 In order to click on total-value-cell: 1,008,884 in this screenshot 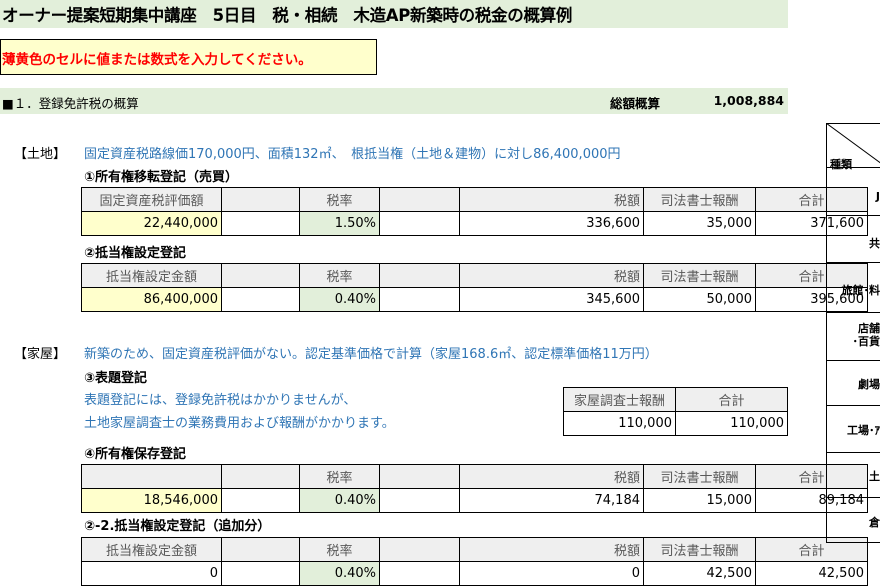, I will do `click(737, 100)`.